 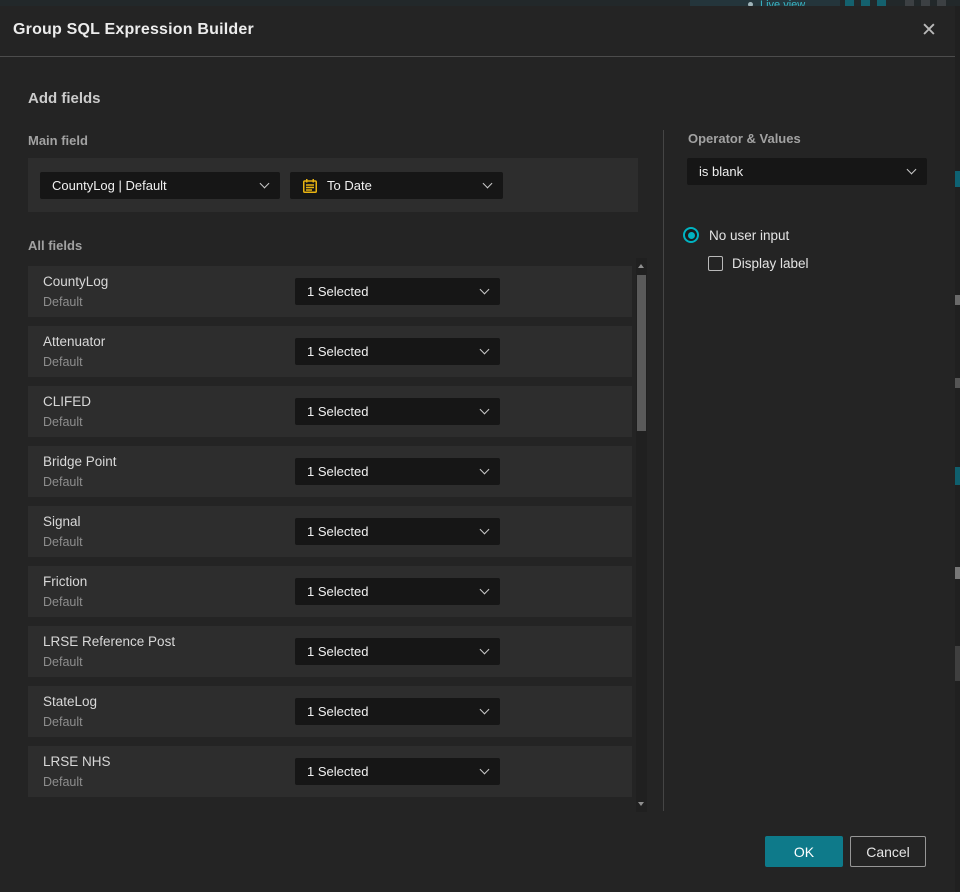 I want to click on field-row: LRSE NHS Default 1 Selected, so click(x=330, y=771).